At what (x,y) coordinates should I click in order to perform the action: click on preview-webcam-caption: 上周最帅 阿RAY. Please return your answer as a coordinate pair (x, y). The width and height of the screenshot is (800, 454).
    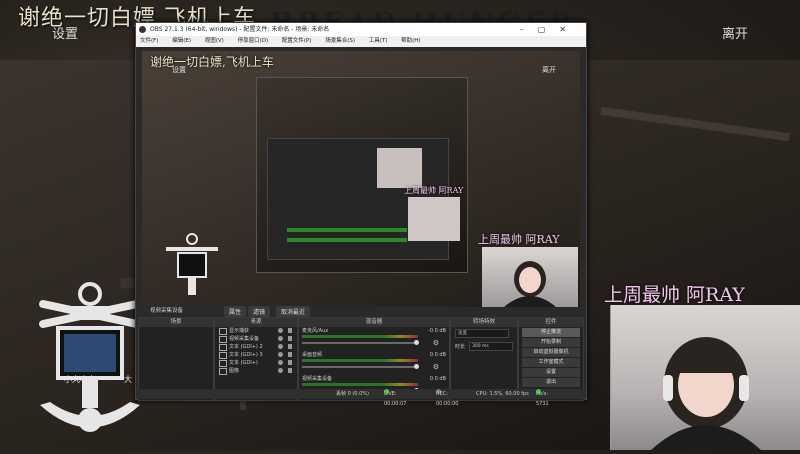
    Looking at the image, I should click on (519, 239).